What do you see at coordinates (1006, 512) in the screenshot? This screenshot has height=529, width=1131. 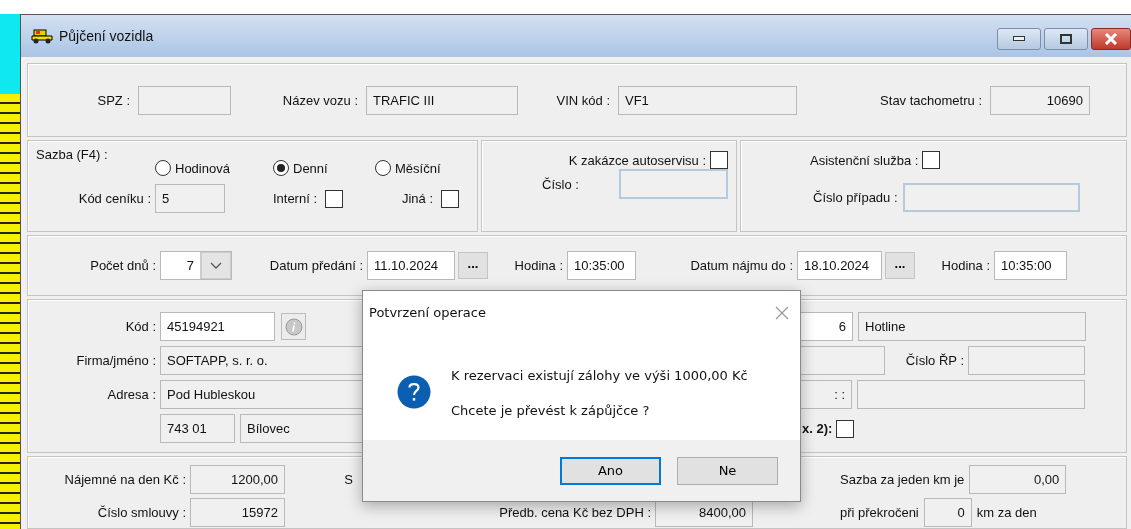 I see `km-per-day-label: km za den` at bounding box center [1006, 512].